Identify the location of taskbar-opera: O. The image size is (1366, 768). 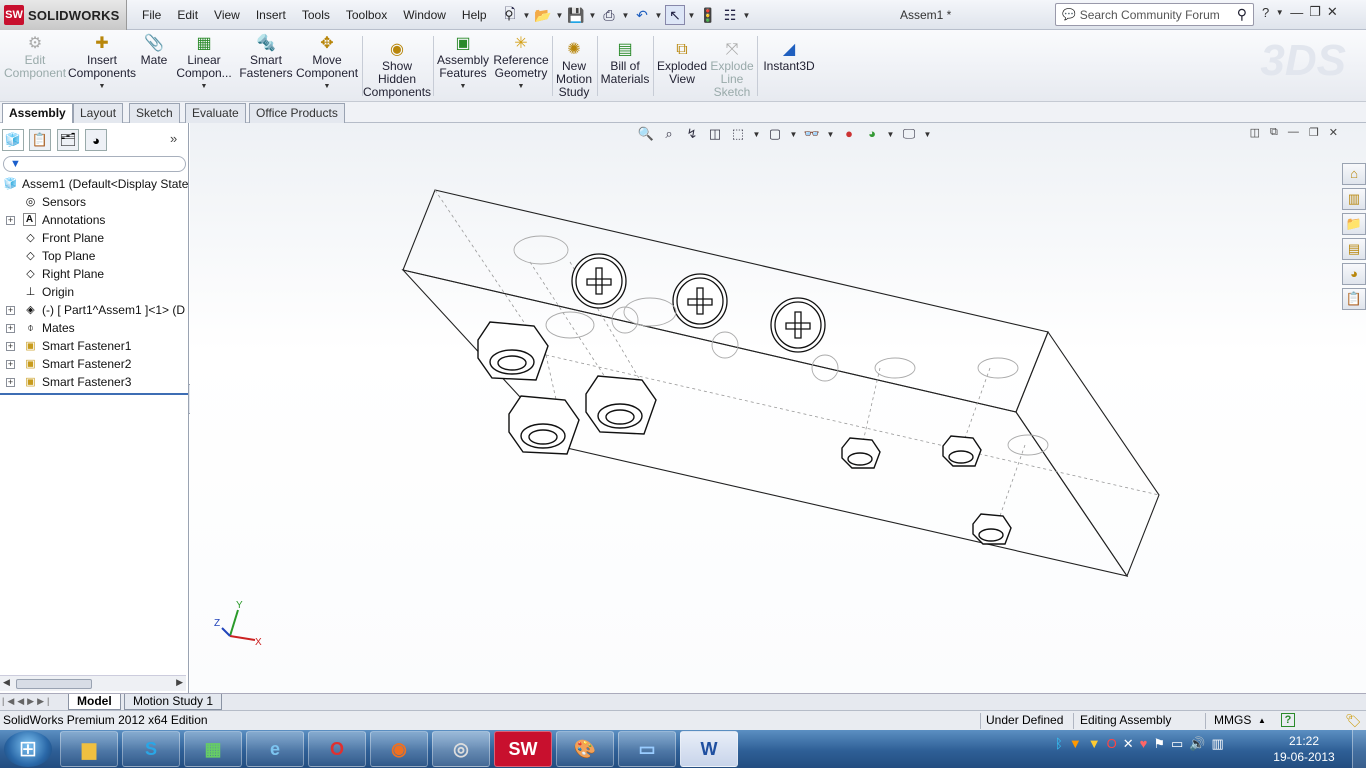
(337, 749).